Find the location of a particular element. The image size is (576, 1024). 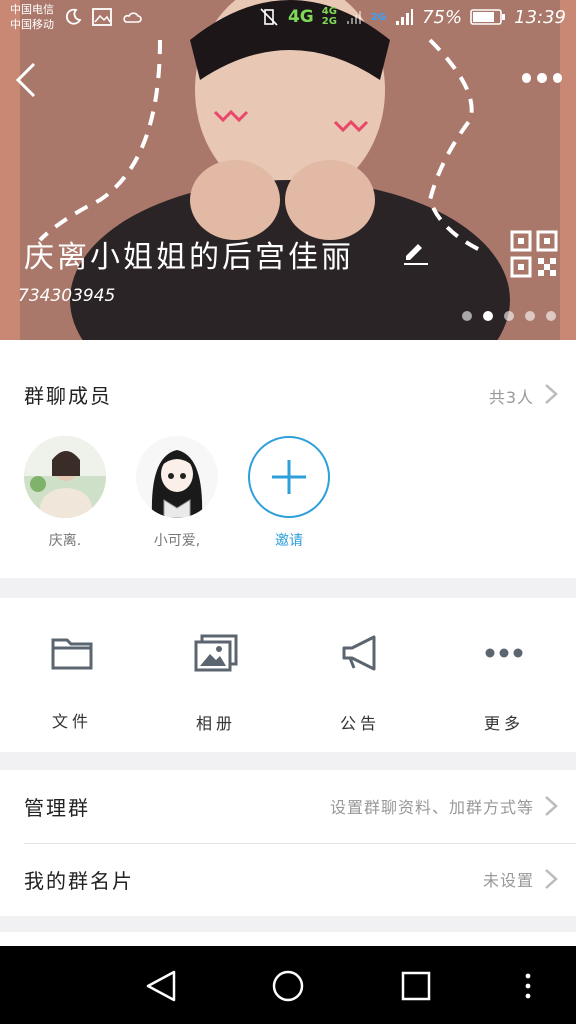

avatar-illustration is located at coordinates (177, 477).